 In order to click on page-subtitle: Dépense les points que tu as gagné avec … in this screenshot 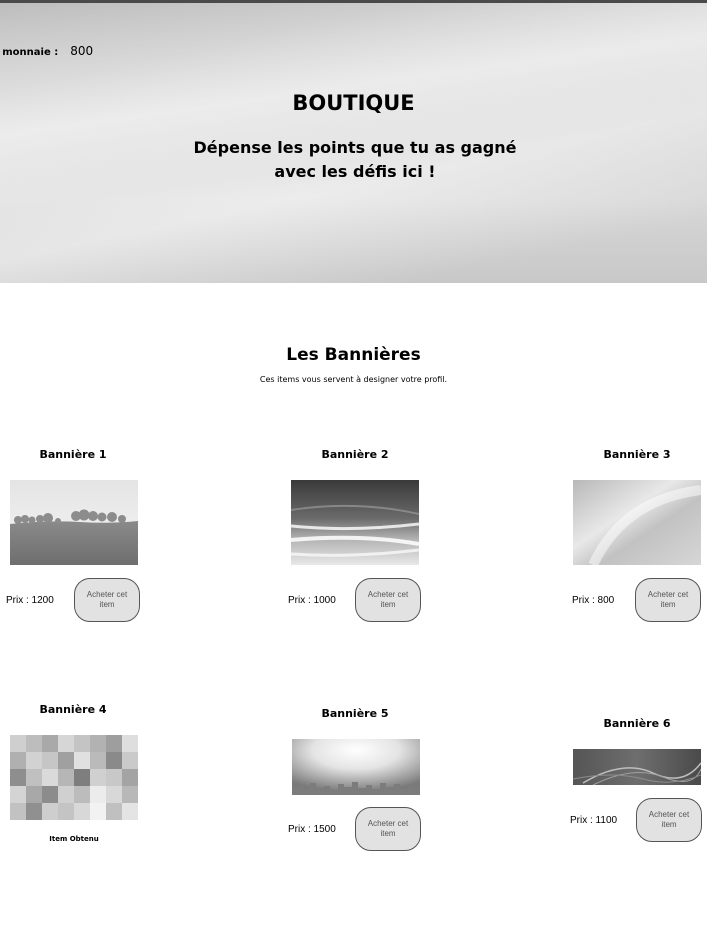, I will do `click(355, 159)`.